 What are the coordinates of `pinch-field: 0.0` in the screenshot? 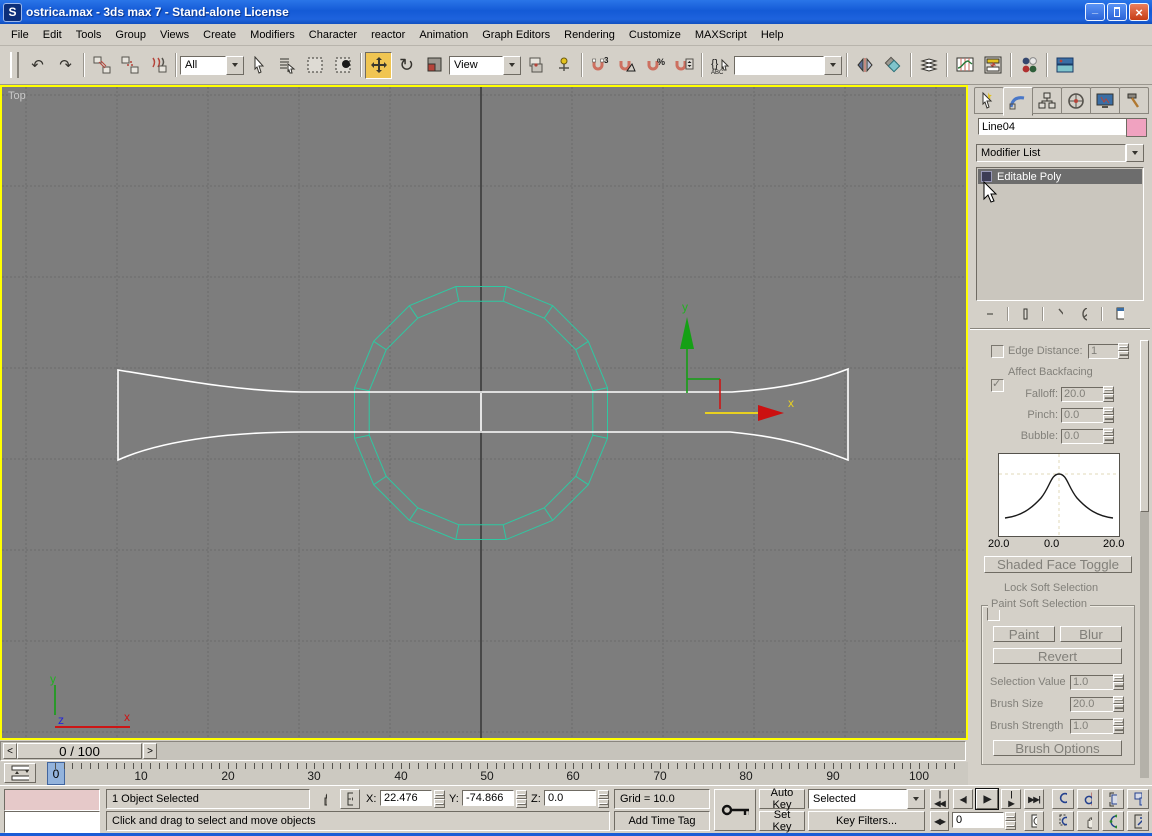 It's located at (1083, 415).